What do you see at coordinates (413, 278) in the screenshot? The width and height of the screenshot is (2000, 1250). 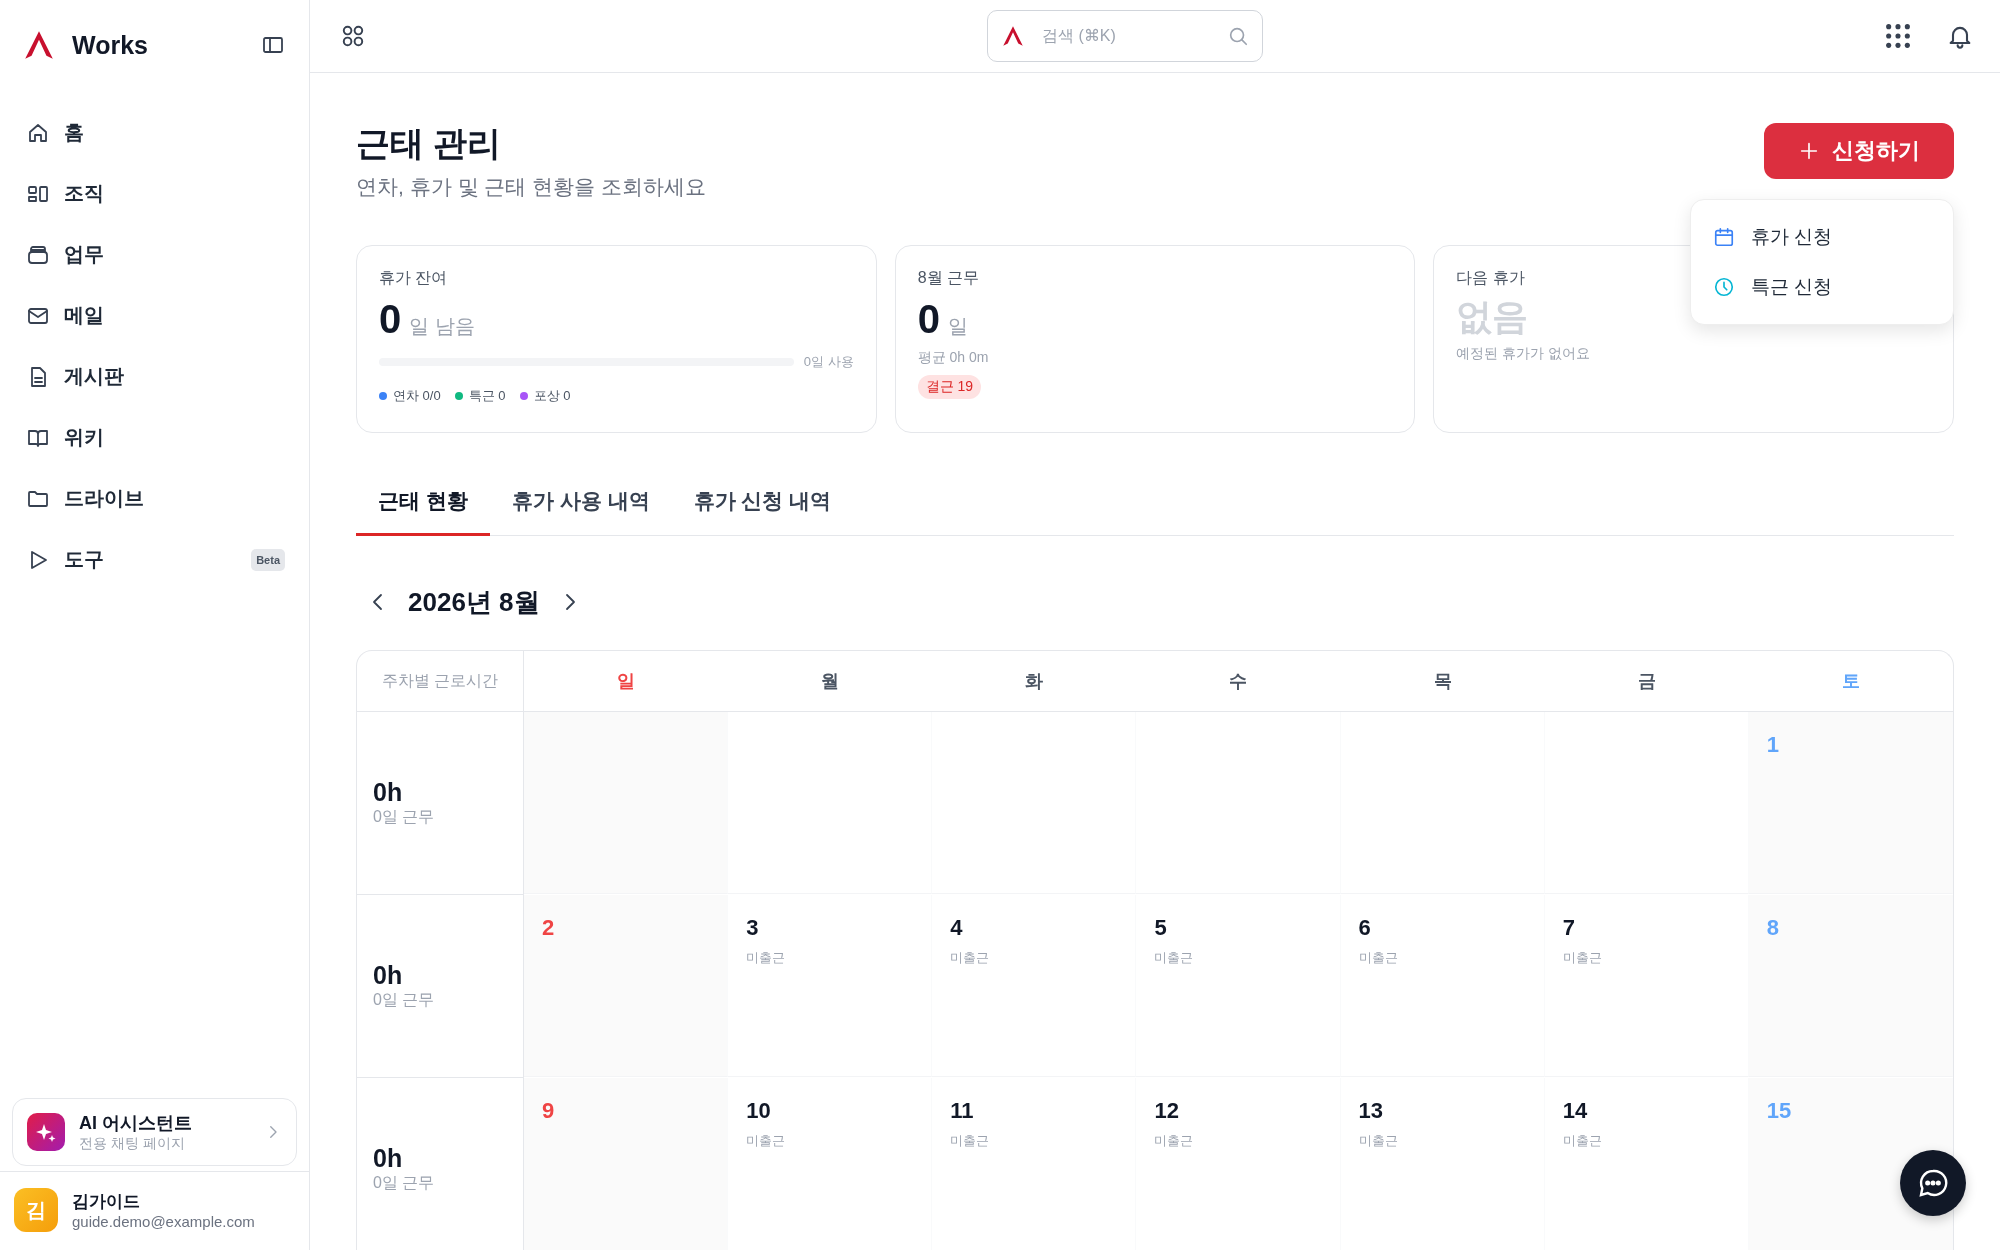 I see `card-label: 휴가 잔여` at bounding box center [413, 278].